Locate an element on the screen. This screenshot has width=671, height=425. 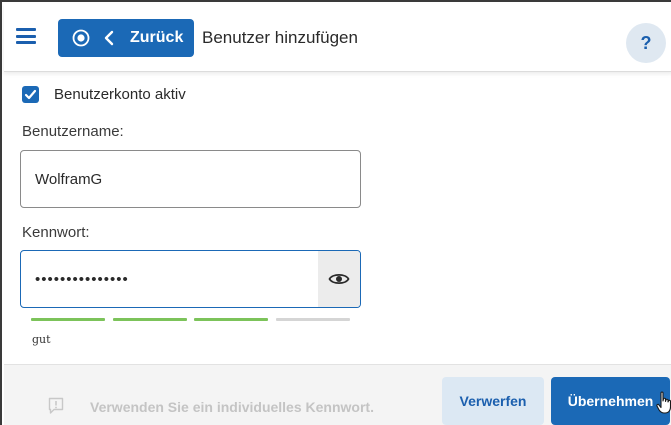
password-label: Kennwort: is located at coordinates (56, 232).